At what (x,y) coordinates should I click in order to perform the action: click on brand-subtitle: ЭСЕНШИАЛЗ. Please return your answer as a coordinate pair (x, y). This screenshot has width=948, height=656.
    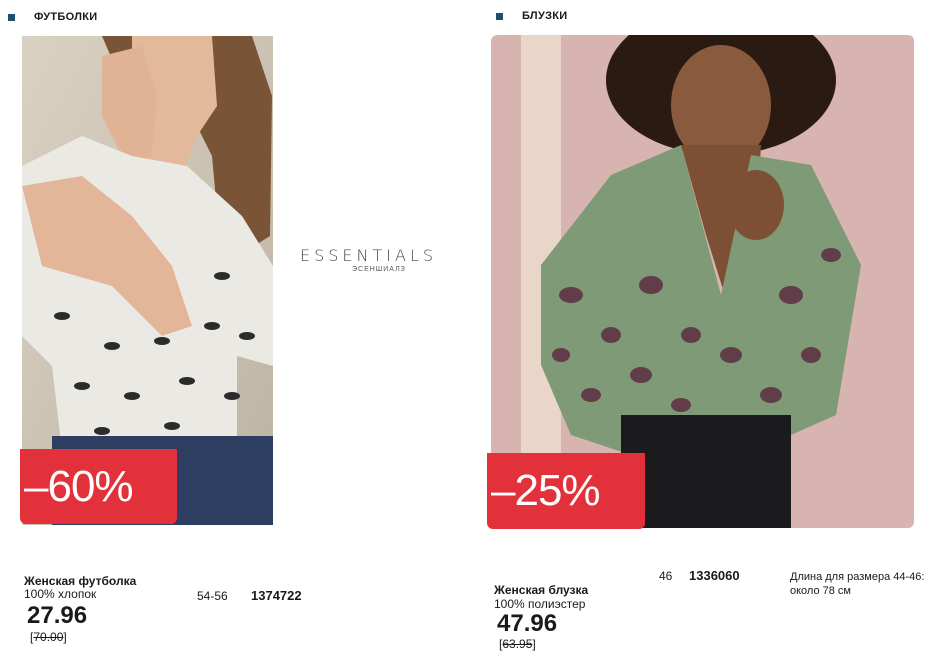
    Looking at the image, I should click on (379, 269).